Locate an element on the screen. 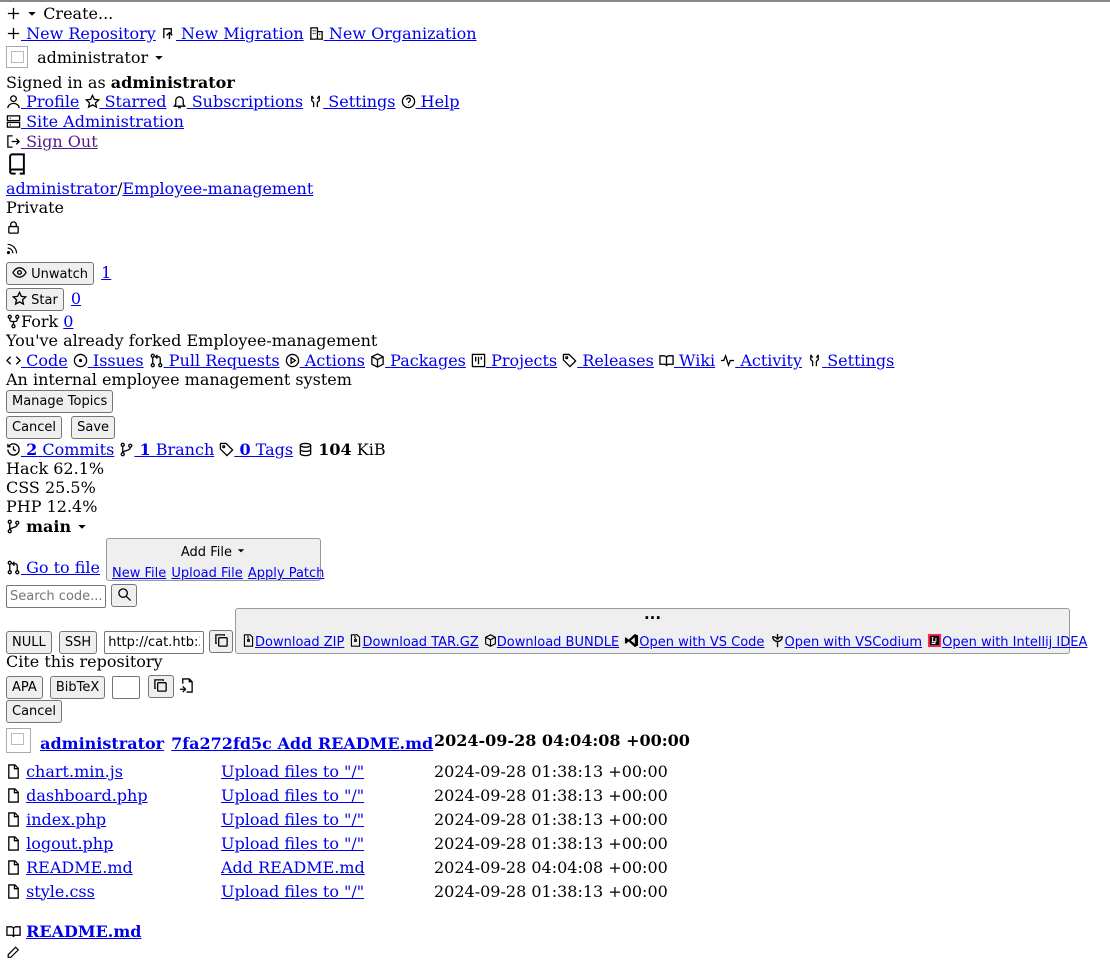 This screenshot has width=1110, height=962. download-zip-link: Download ZIP is located at coordinates (293, 642).